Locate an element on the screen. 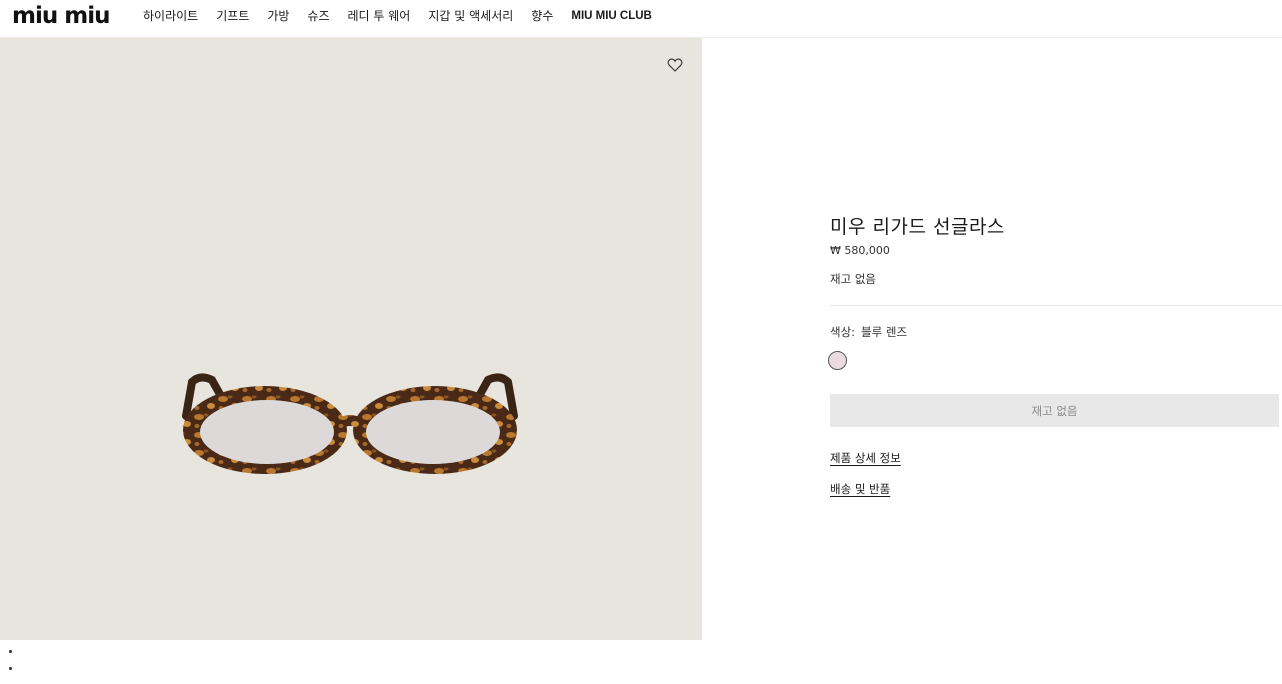 This screenshot has height=684, width=1282. carousel-dots is located at coordinates (10, 667).